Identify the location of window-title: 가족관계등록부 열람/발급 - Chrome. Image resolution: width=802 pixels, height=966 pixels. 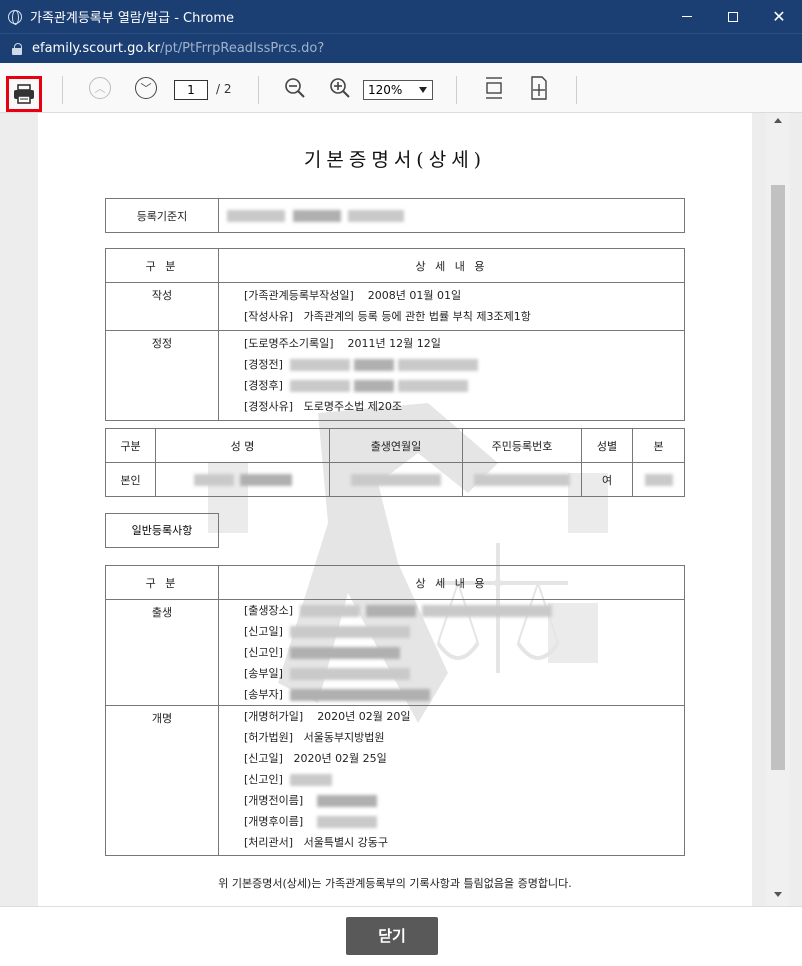
(132, 18).